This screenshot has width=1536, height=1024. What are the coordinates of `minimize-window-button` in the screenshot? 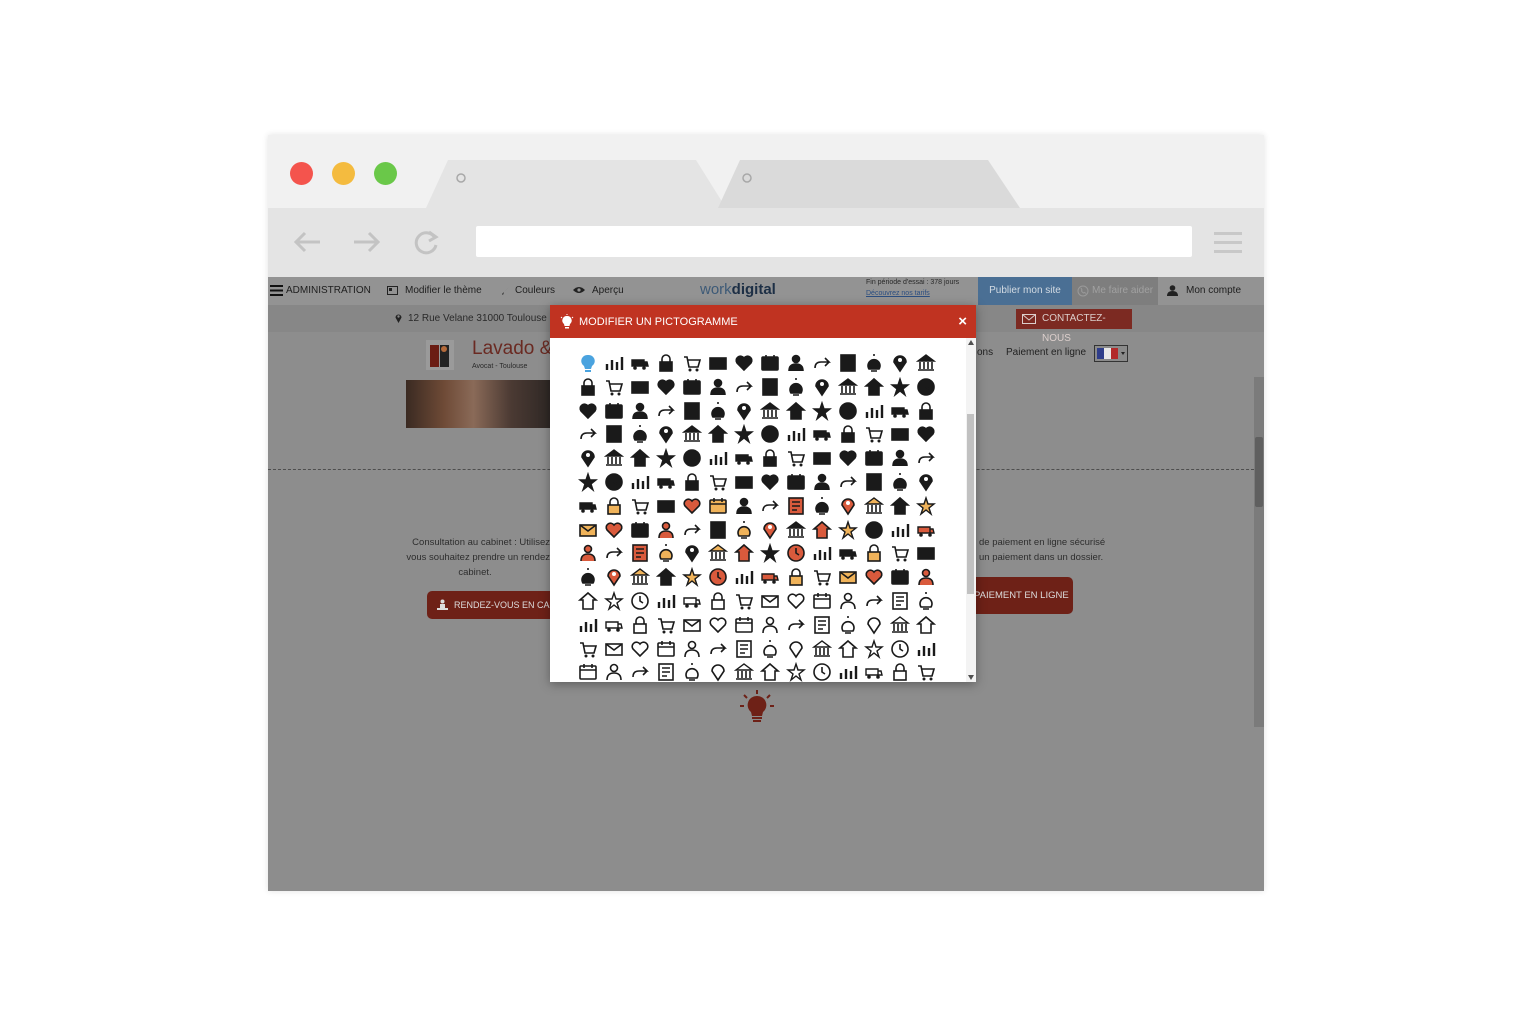 It's located at (343, 173).